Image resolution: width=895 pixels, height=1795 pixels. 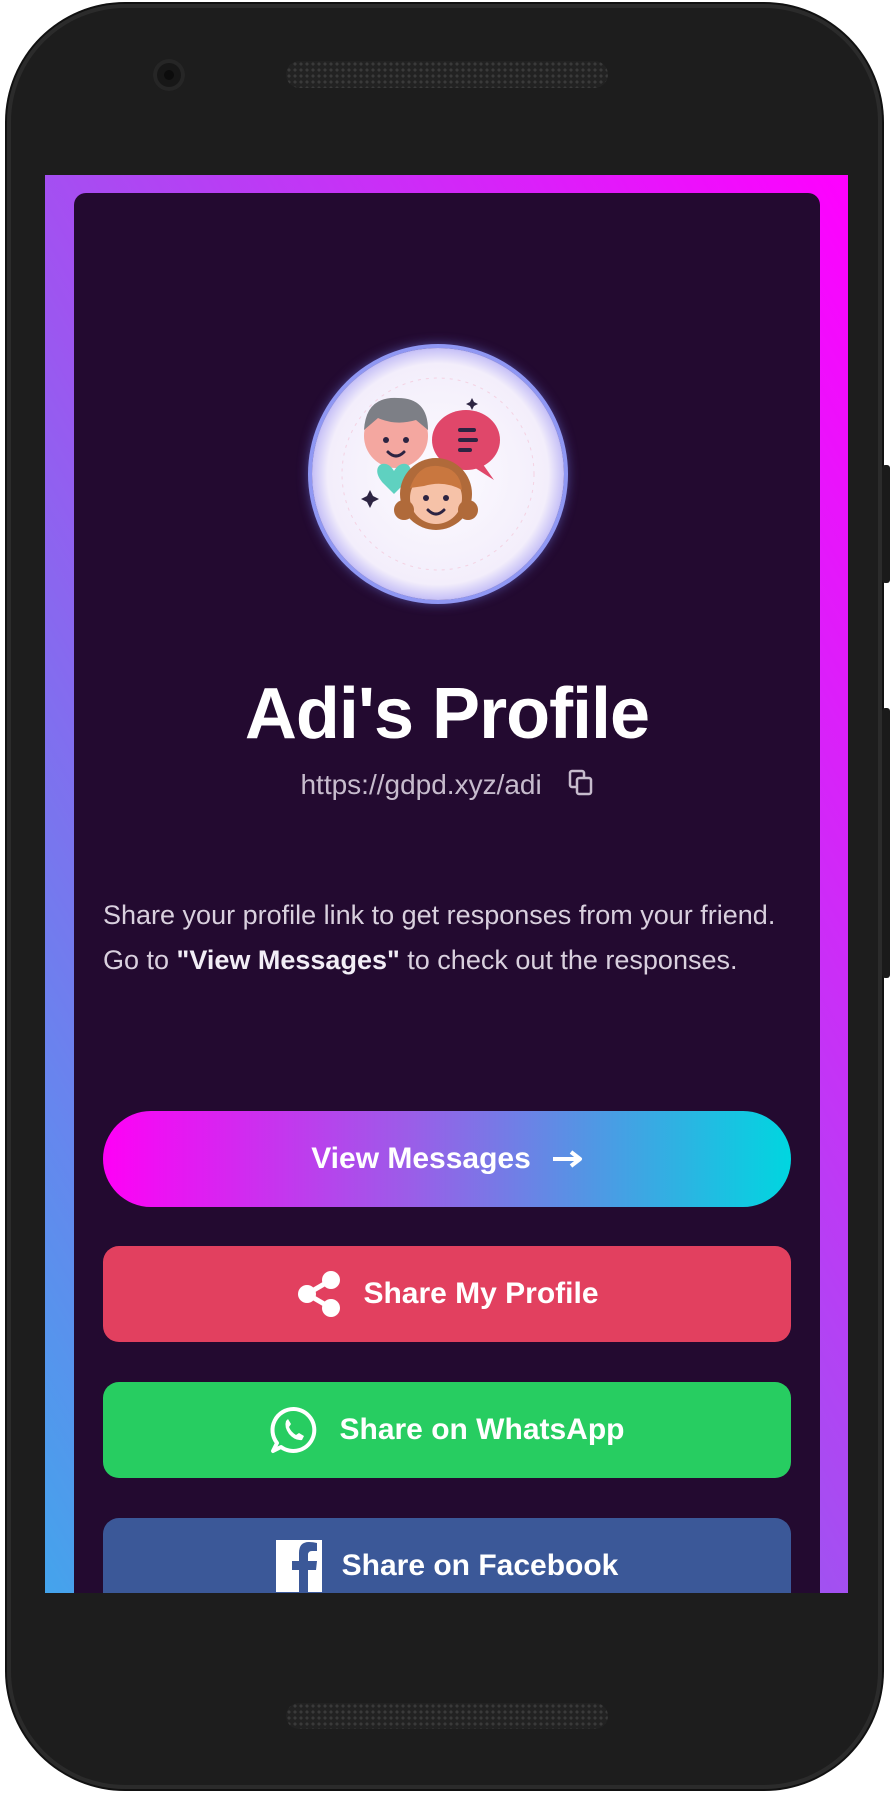 What do you see at coordinates (169, 75) in the screenshot?
I see `front-camera` at bounding box center [169, 75].